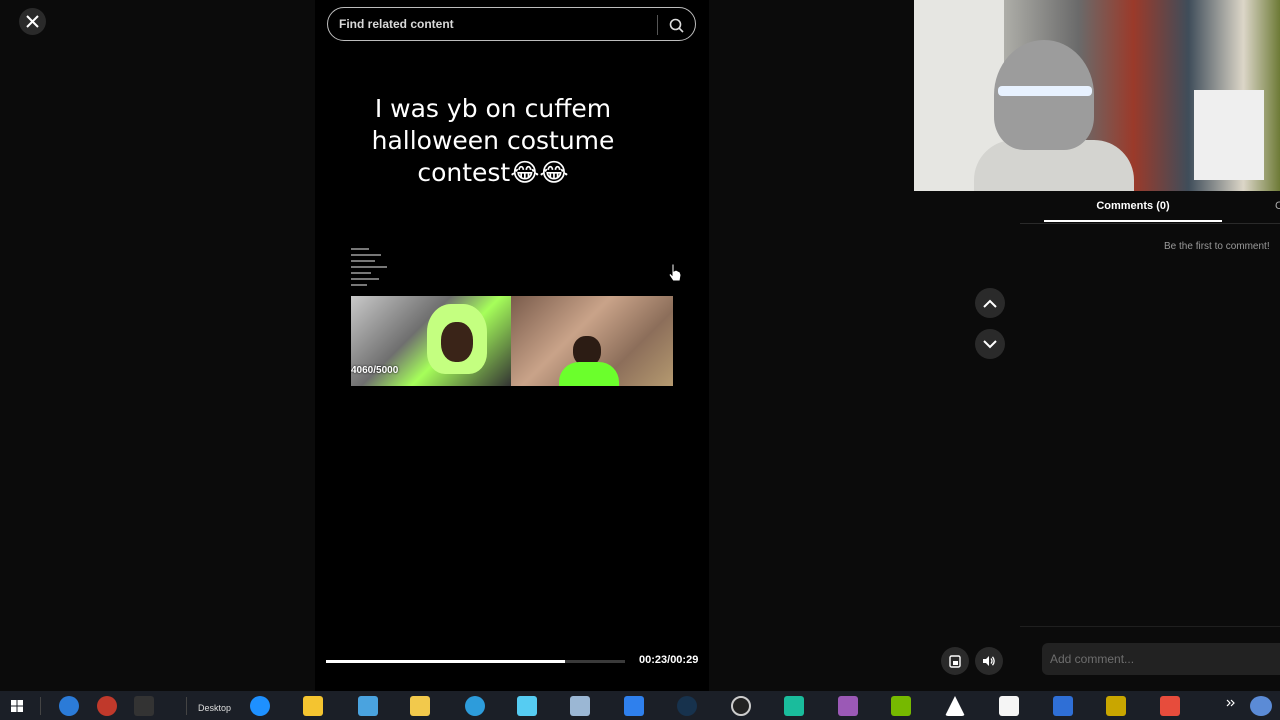 This screenshot has height=720, width=1280. I want to click on progress-fill, so click(446, 661).